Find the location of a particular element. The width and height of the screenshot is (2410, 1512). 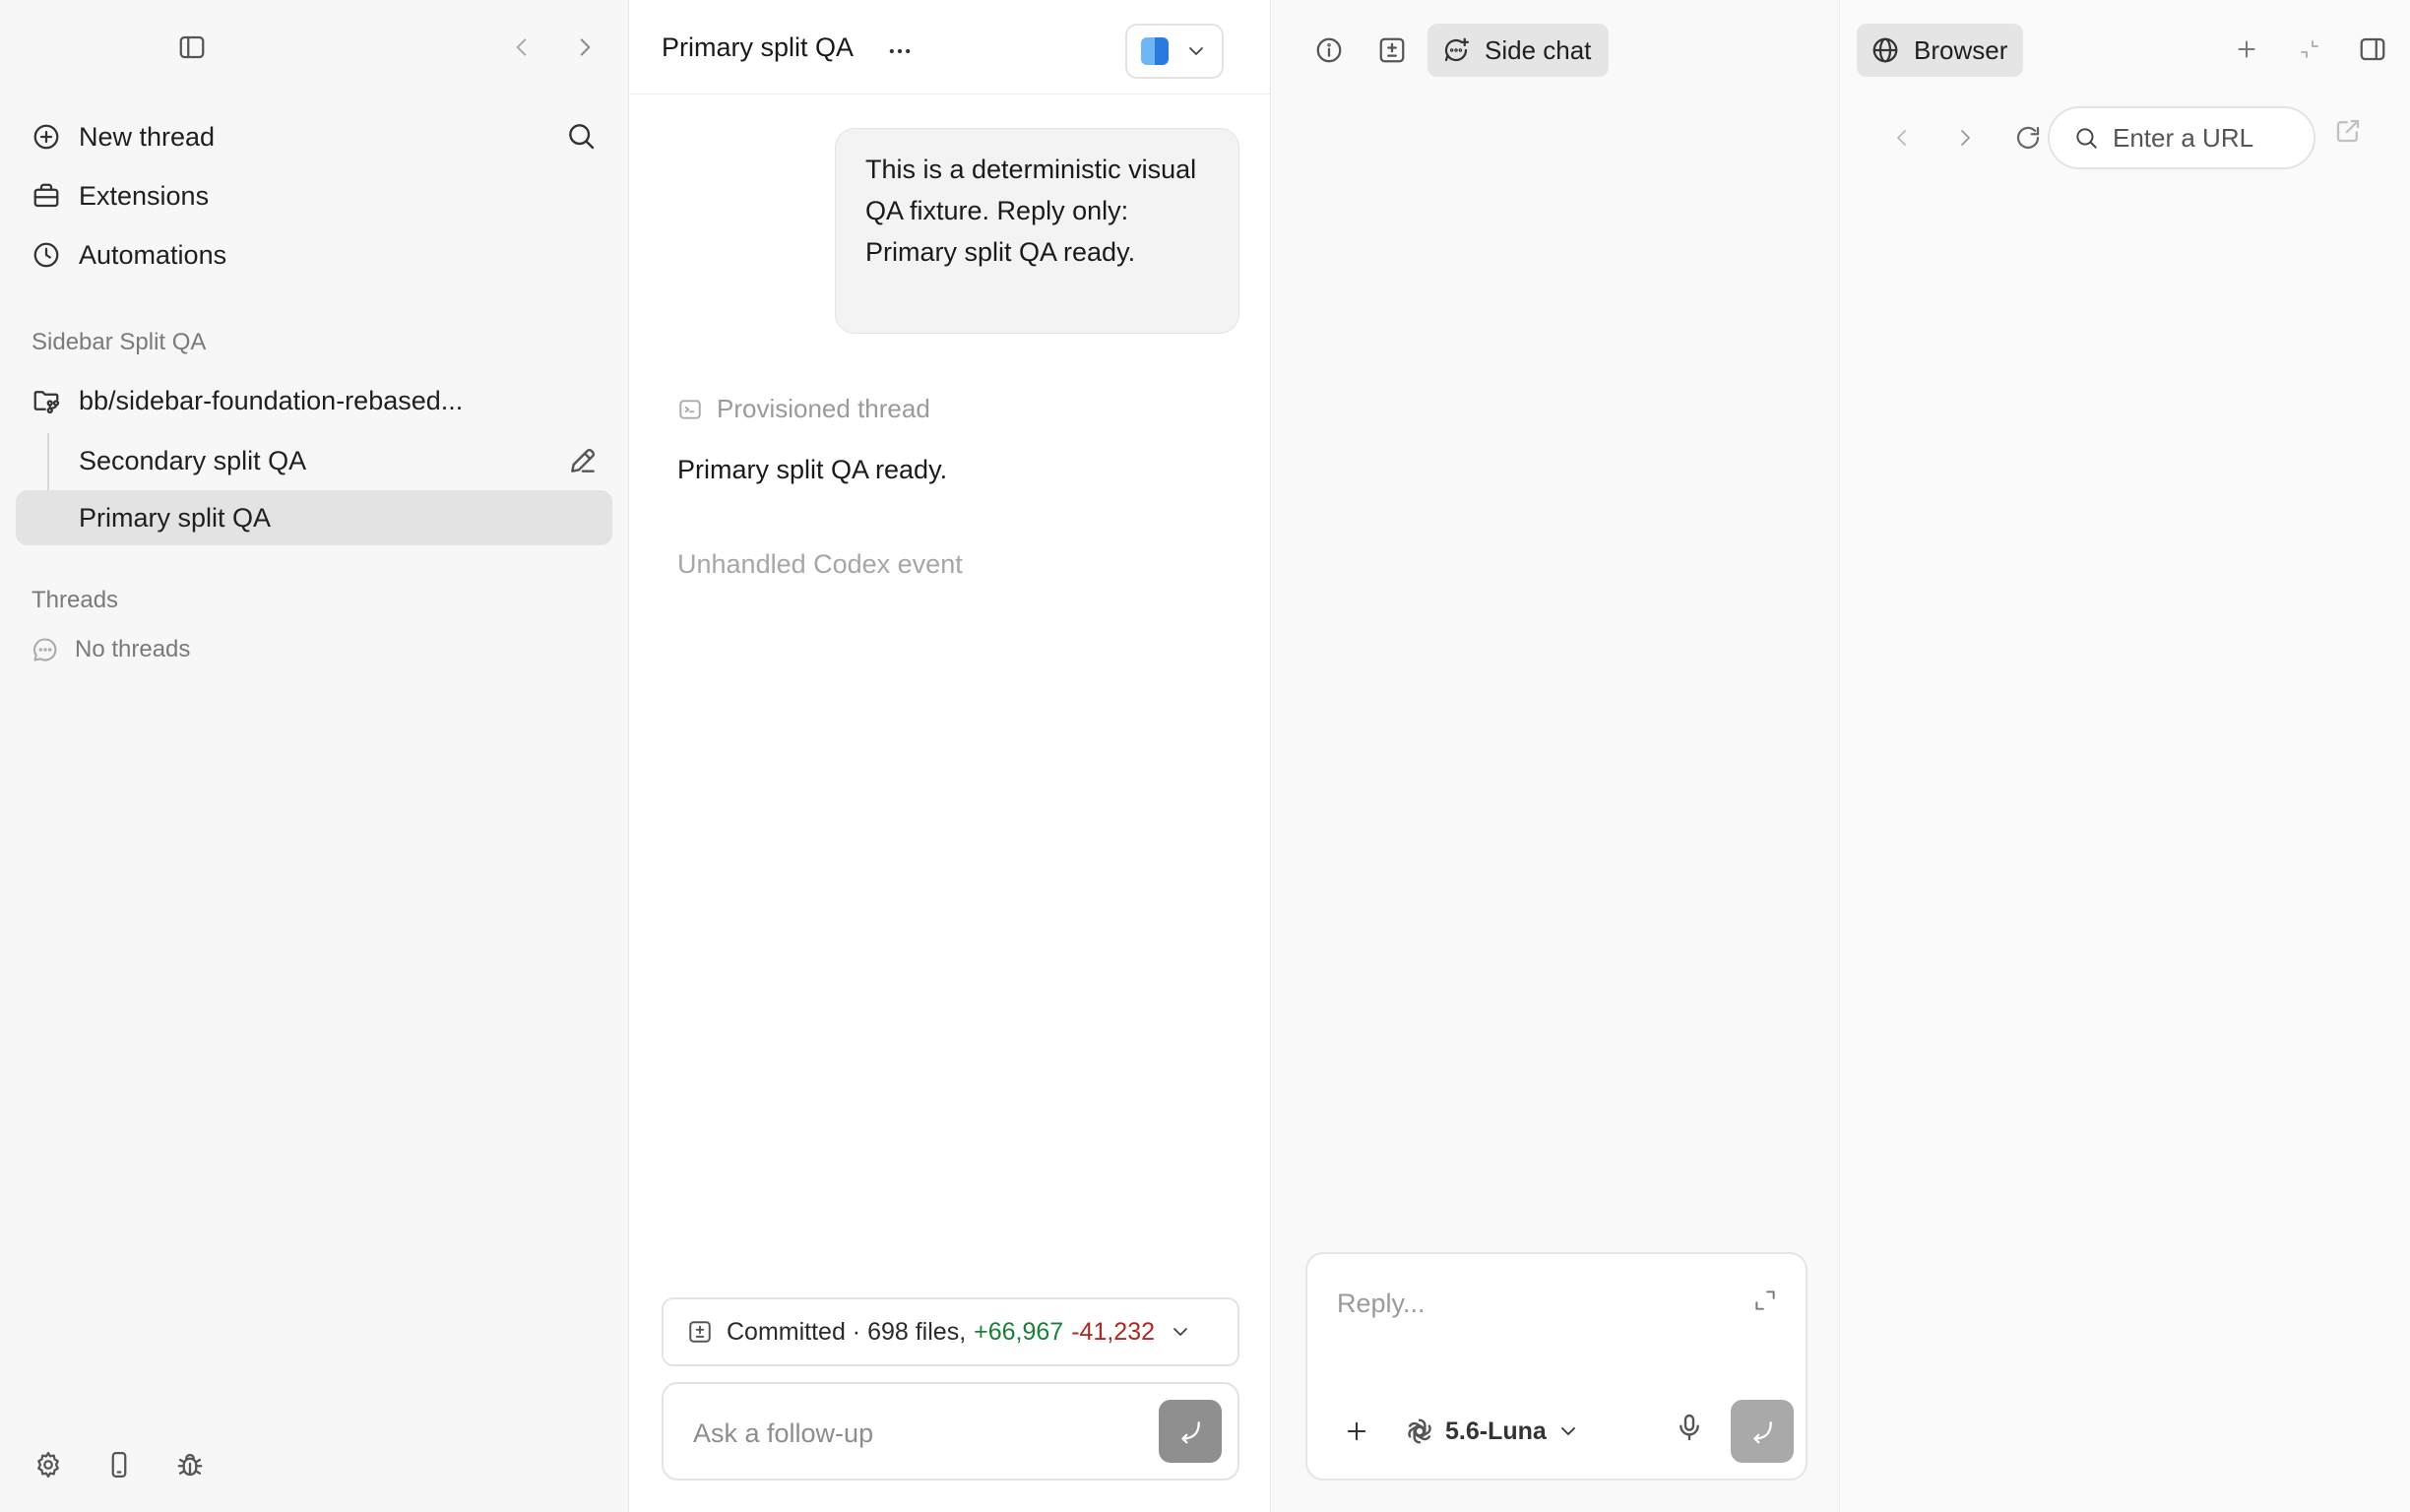

voice-input-button is located at coordinates (1689, 1427).